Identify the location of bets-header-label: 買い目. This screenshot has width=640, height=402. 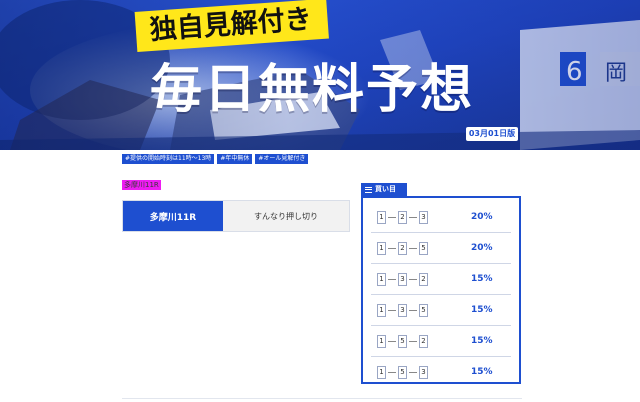
(385, 189).